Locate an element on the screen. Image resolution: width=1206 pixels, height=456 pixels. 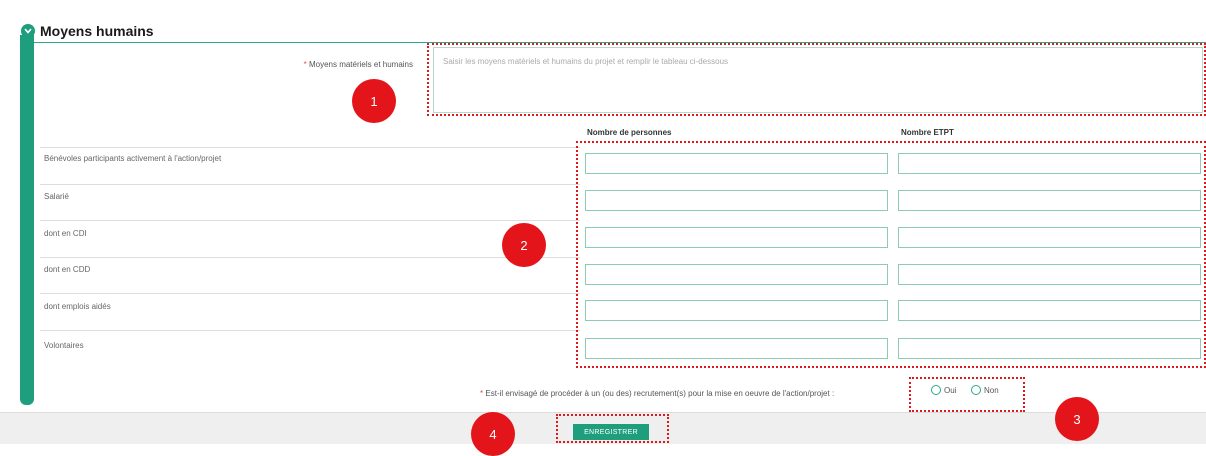
annotation-badge-2: 2 is located at coordinates (524, 245).